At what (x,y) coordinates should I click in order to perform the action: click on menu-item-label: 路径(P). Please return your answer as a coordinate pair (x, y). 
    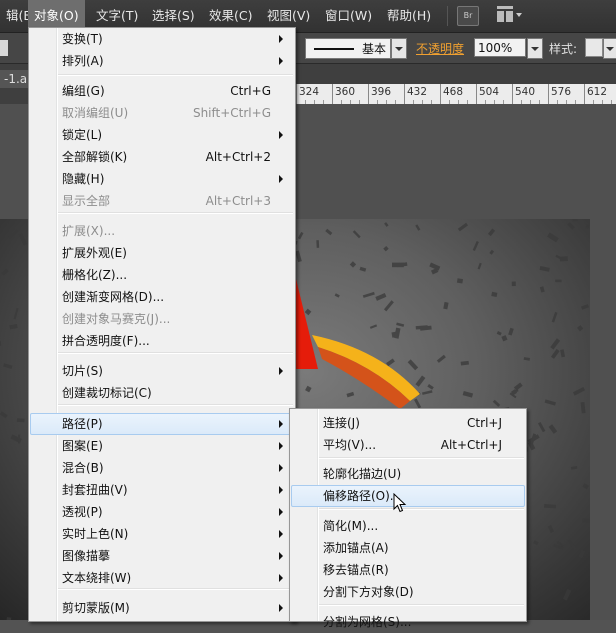
    Looking at the image, I should click on (82, 424).